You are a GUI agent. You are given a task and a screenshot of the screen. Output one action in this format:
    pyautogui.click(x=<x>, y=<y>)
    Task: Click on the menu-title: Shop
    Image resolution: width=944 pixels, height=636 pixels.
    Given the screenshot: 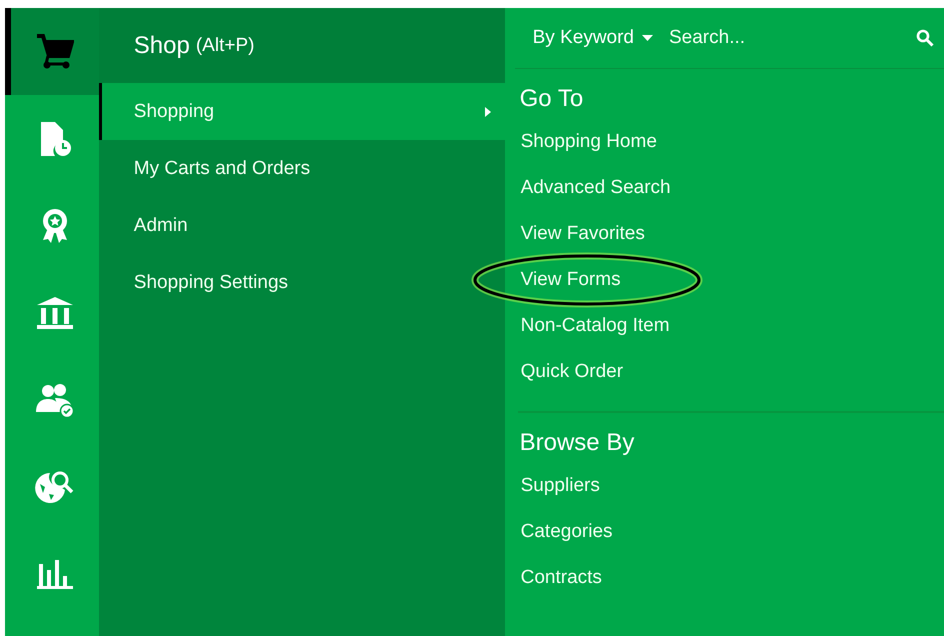 What is the action you would take?
    pyautogui.click(x=162, y=46)
    